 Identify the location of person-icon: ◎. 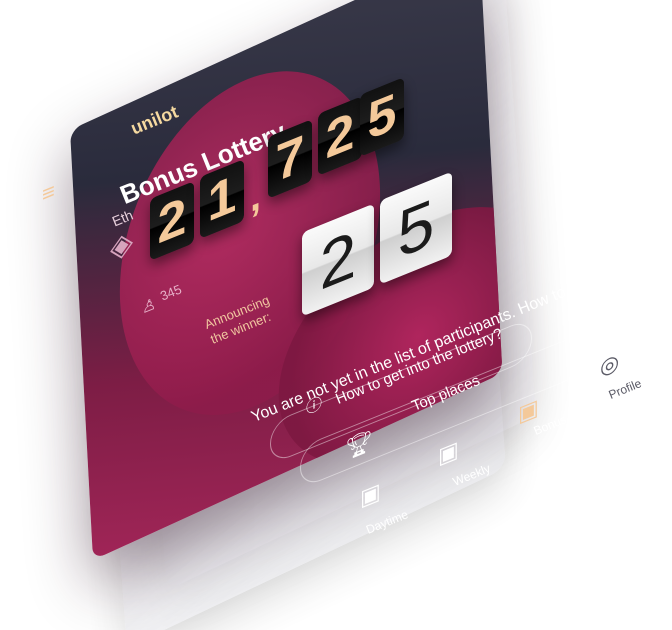
(609, 365).